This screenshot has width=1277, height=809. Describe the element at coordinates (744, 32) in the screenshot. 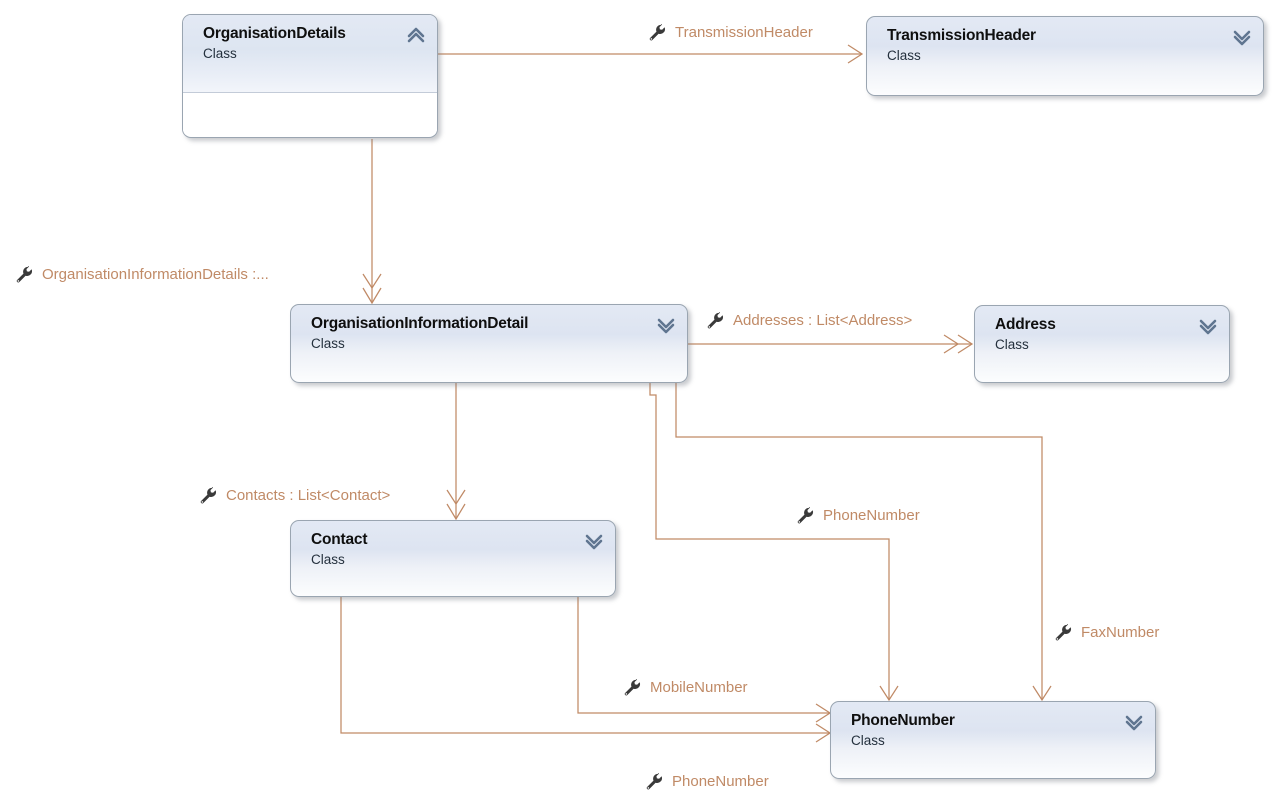

I see `association-label-text: TransmissionHeader` at that location.